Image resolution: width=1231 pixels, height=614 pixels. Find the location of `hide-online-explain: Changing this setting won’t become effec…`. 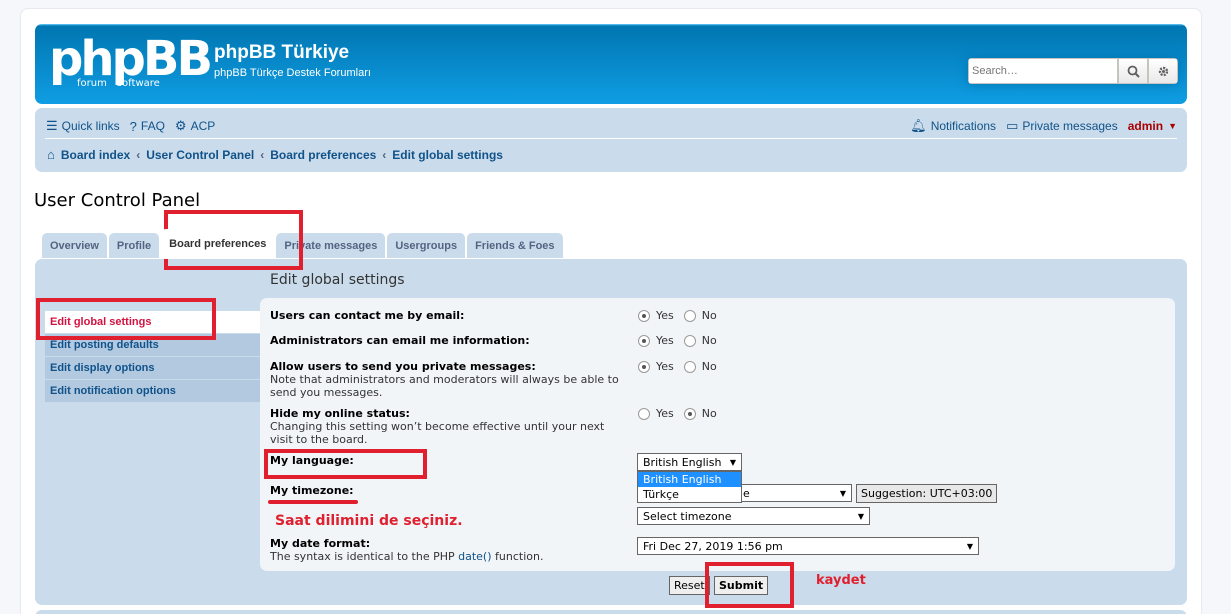

hide-online-explain: Changing this setting won’t become effec… is located at coordinates (437, 433).